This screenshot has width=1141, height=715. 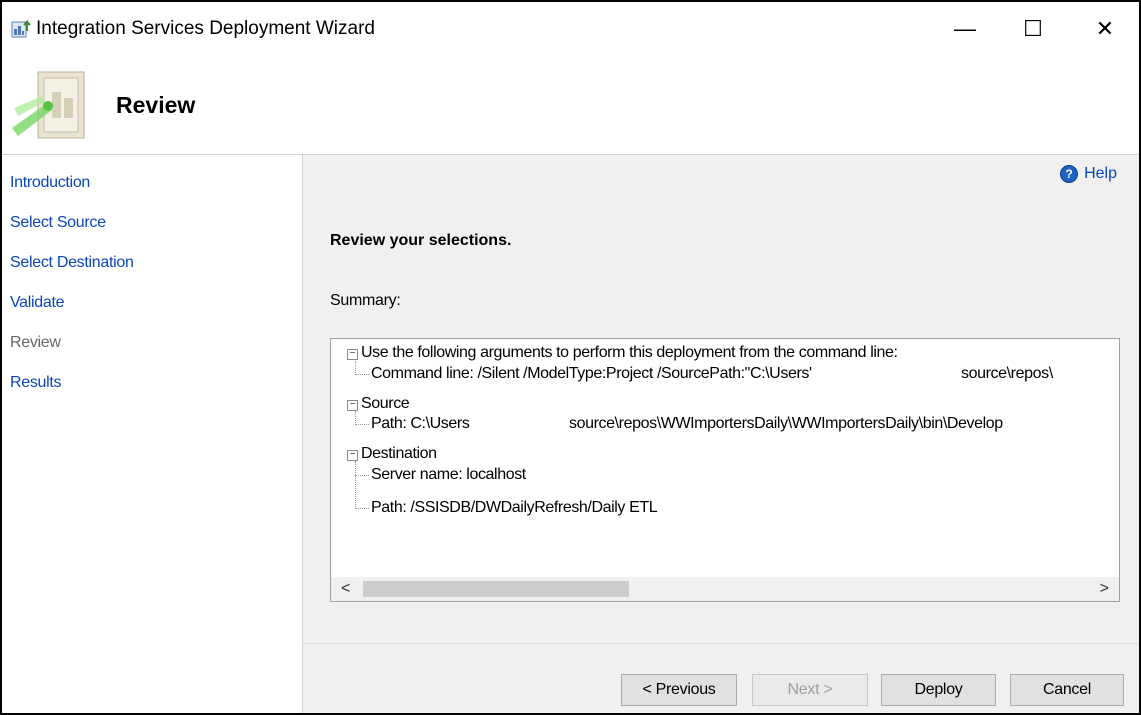 What do you see at coordinates (50, 183) in the screenshot?
I see `nav-item-introduction: Introduction` at bounding box center [50, 183].